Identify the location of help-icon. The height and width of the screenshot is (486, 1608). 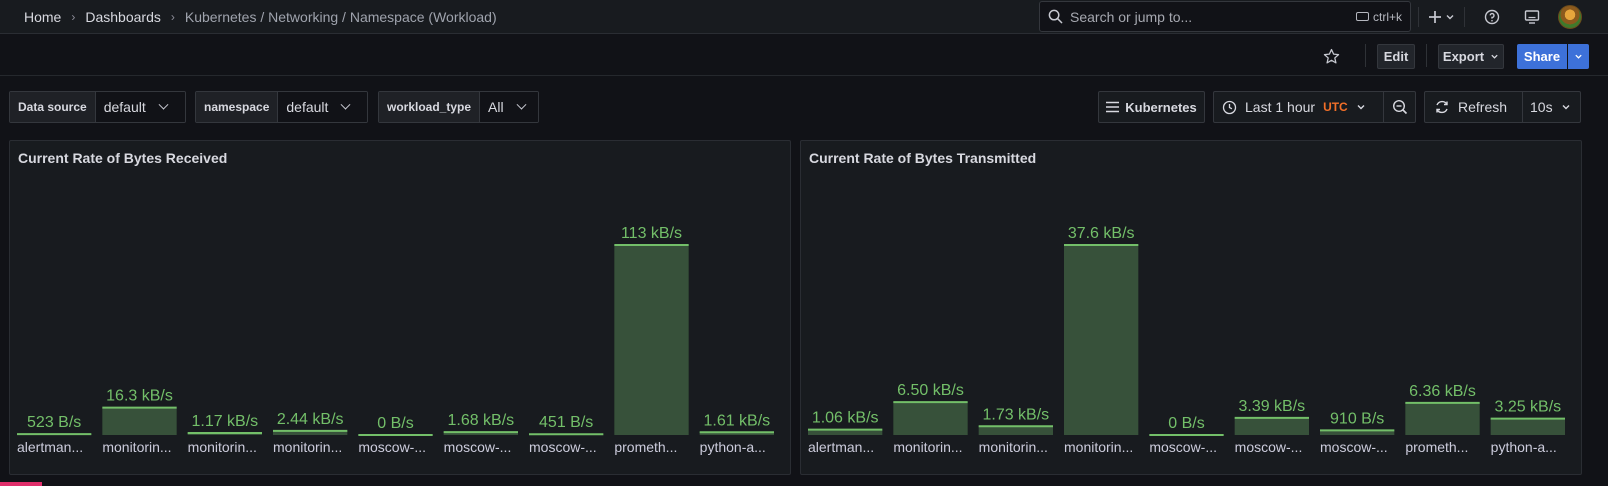
(1492, 17).